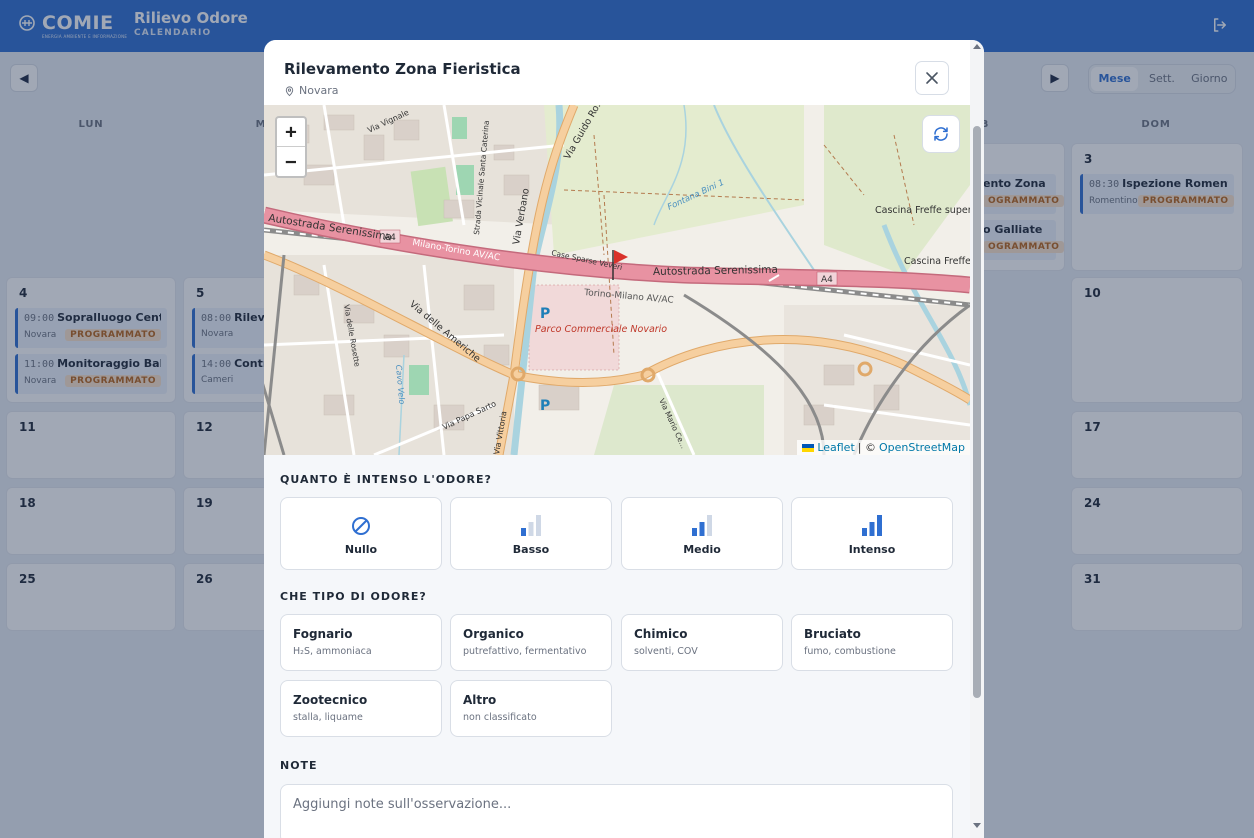  I want to click on map-label: Cascina Freffe superiore, so click(922, 210).